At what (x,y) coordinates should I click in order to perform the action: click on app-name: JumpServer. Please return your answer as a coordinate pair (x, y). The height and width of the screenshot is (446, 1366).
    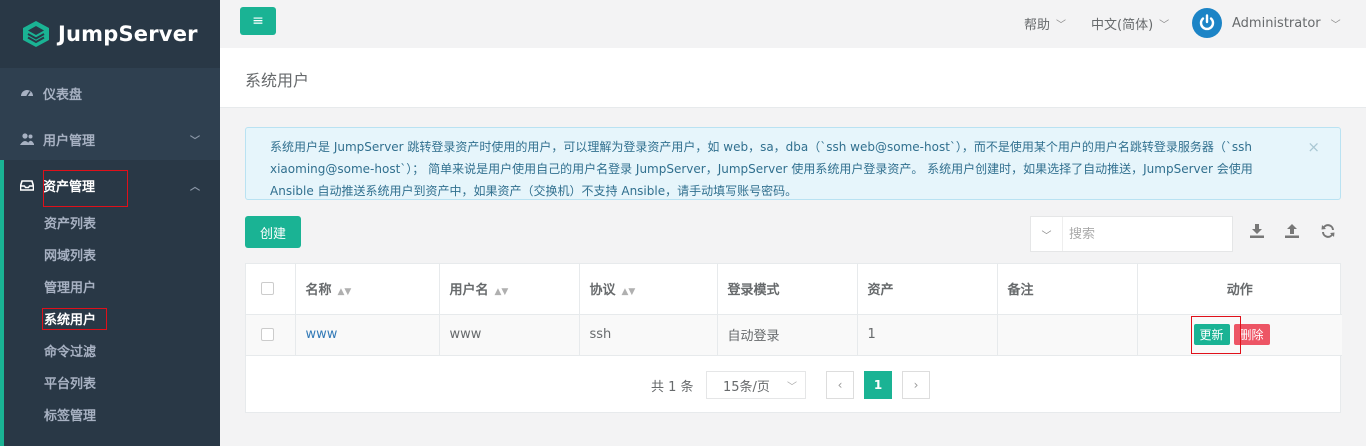
    Looking at the image, I should click on (128, 34).